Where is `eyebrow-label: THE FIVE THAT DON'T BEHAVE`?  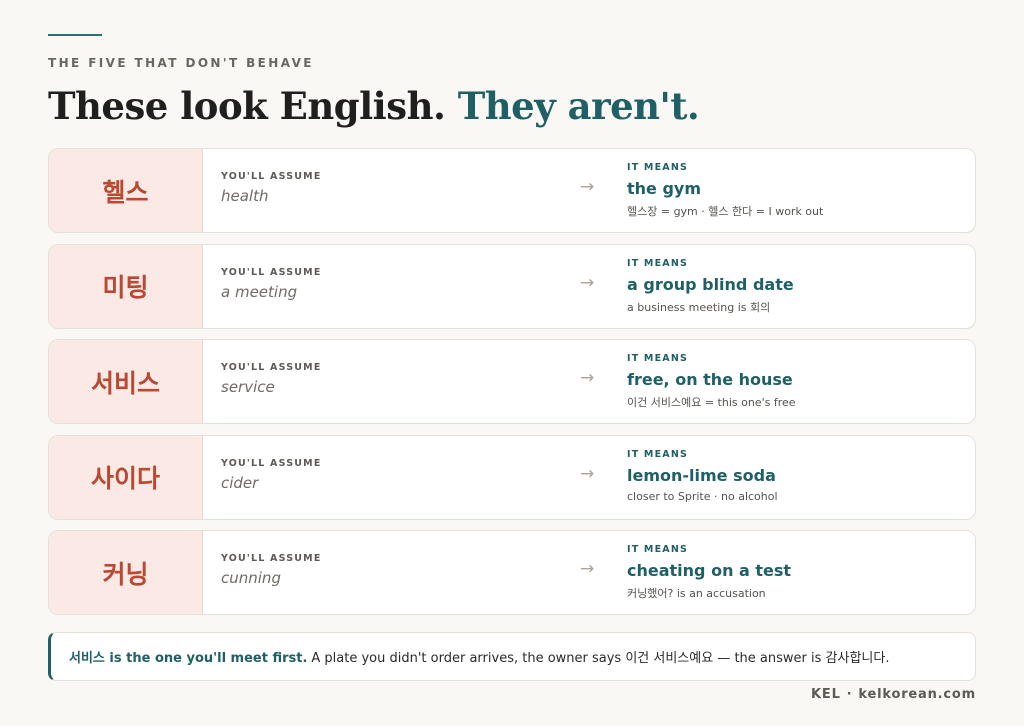 eyebrow-label: THE FIVE THAT DON'T BEHAVE is located at coordinates (181, 63).